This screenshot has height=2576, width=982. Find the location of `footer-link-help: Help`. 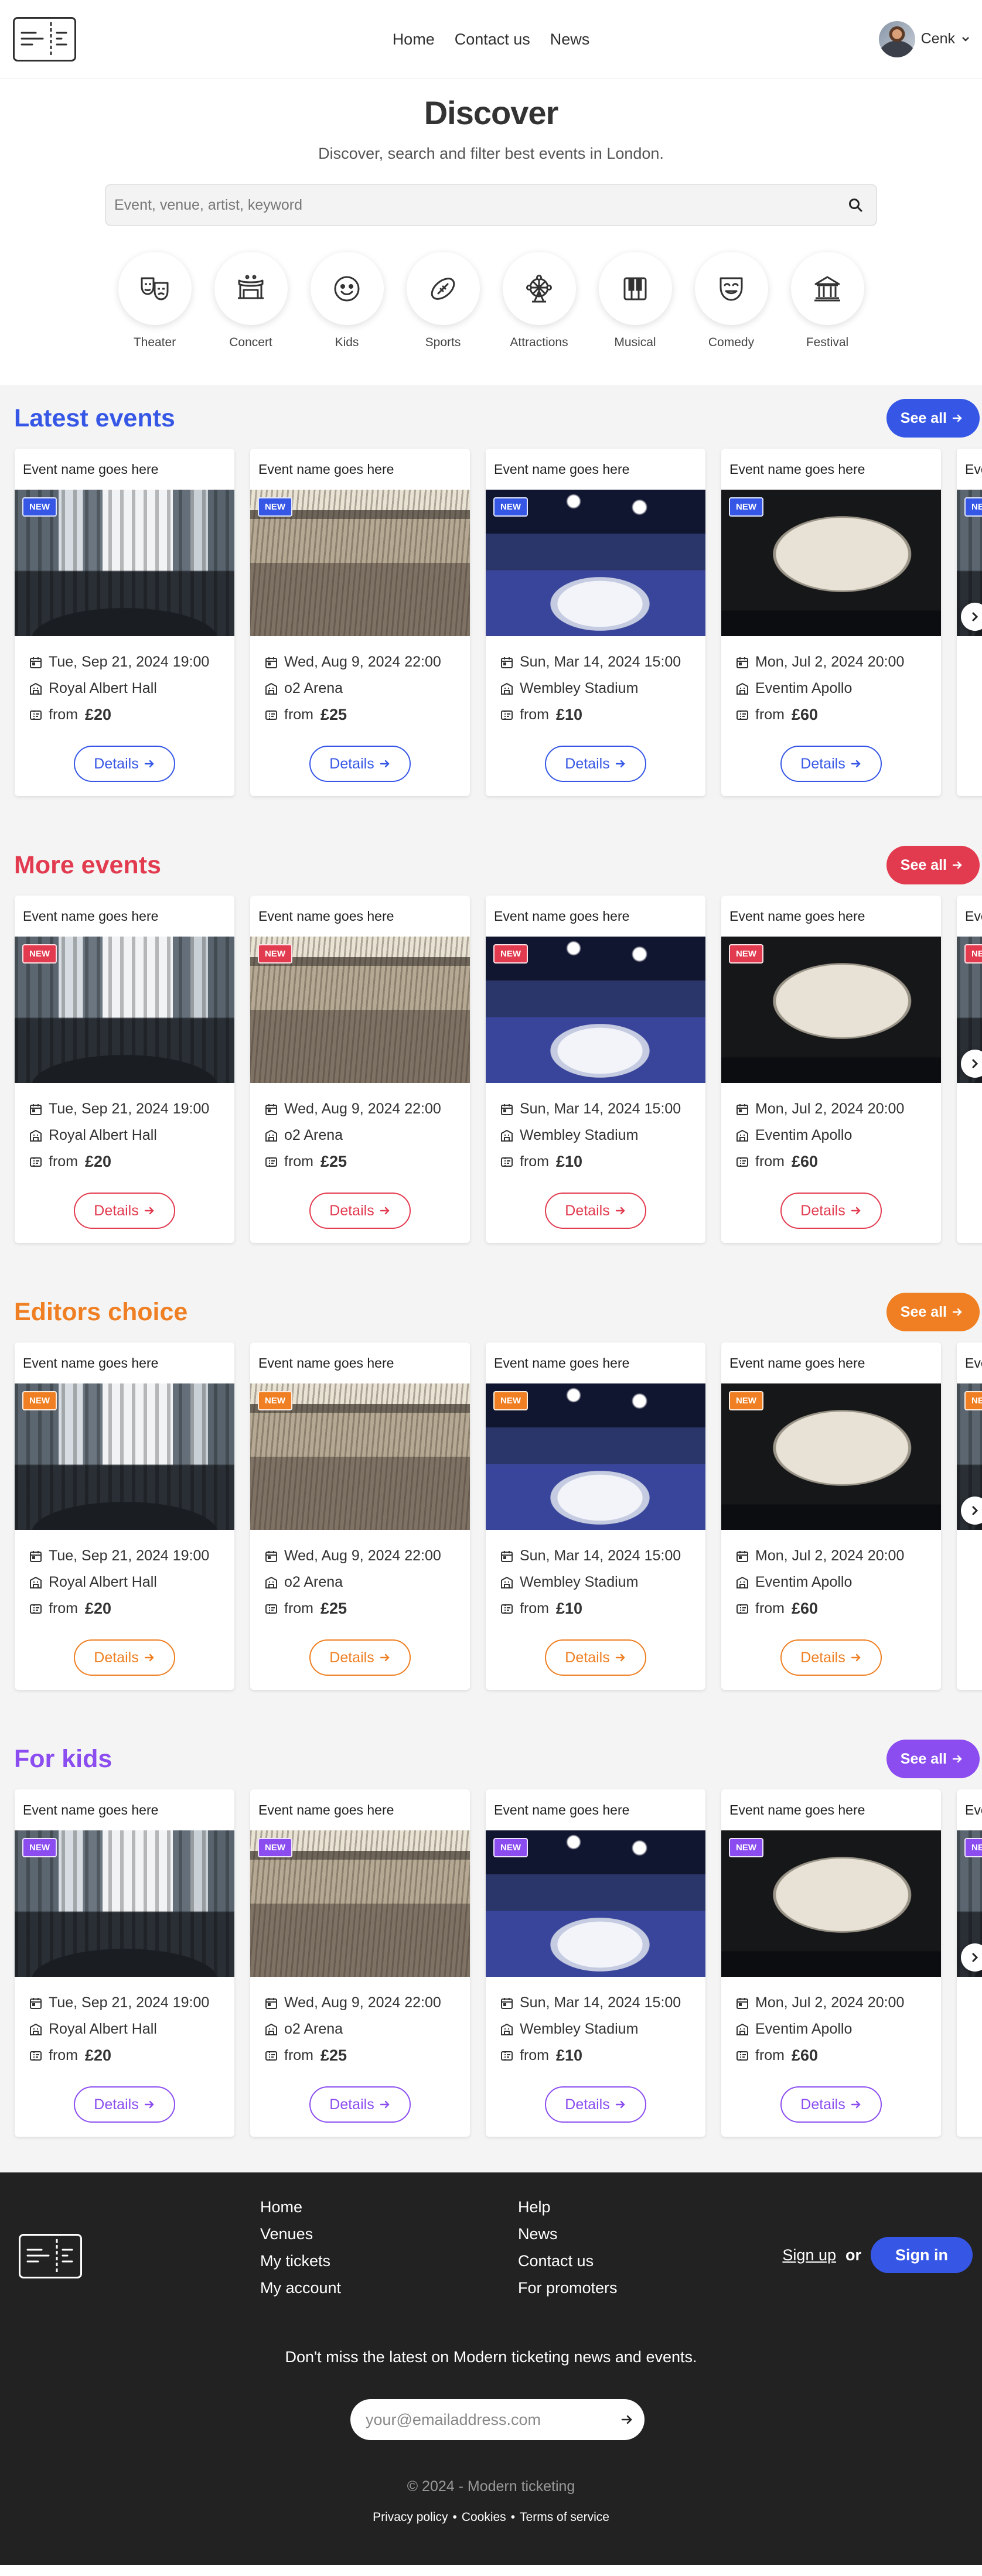

footer-link-help: Help is located at coordinates (568, 2207).